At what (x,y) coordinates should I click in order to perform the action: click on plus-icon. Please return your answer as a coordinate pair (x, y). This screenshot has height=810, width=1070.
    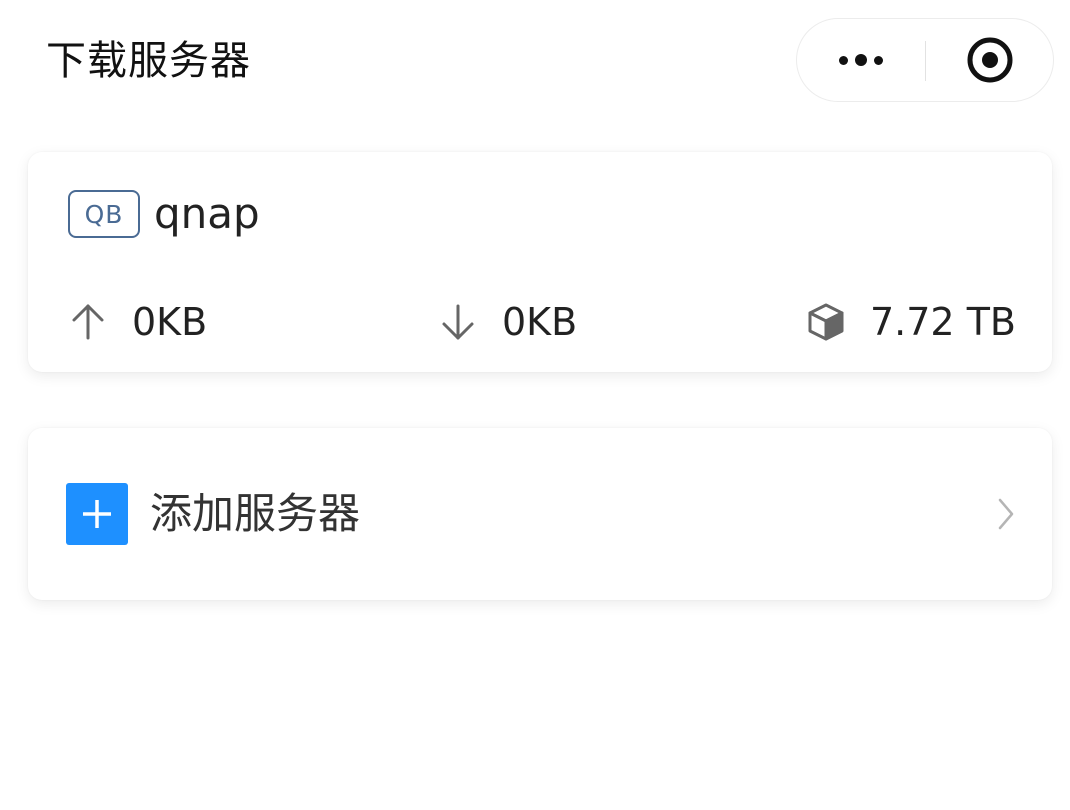
    Looking at the image, I should click on (97, 514).